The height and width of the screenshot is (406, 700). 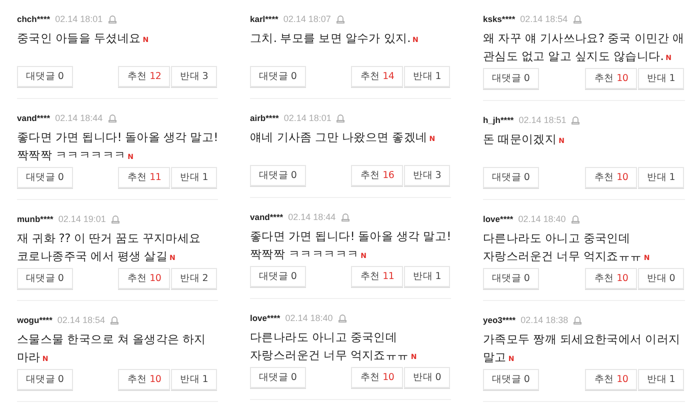 I want to click on comment-date: 02.14 18:38, so click(x=544, y=320).